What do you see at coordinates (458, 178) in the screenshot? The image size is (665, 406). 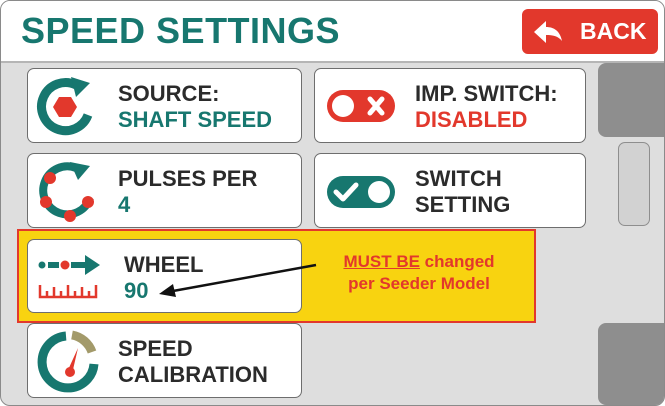 I see `switch-setting-line1: SWITCH` at bounding box center [458, 178].